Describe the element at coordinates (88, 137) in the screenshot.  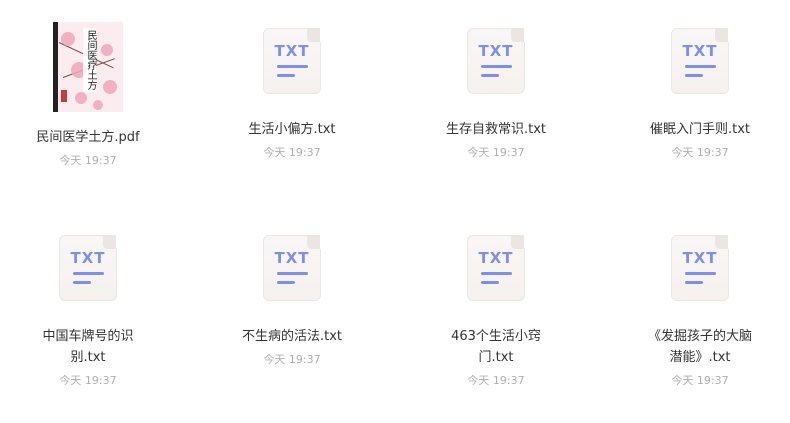
I see `file-name: 民间医学土方.pdf` at that location.